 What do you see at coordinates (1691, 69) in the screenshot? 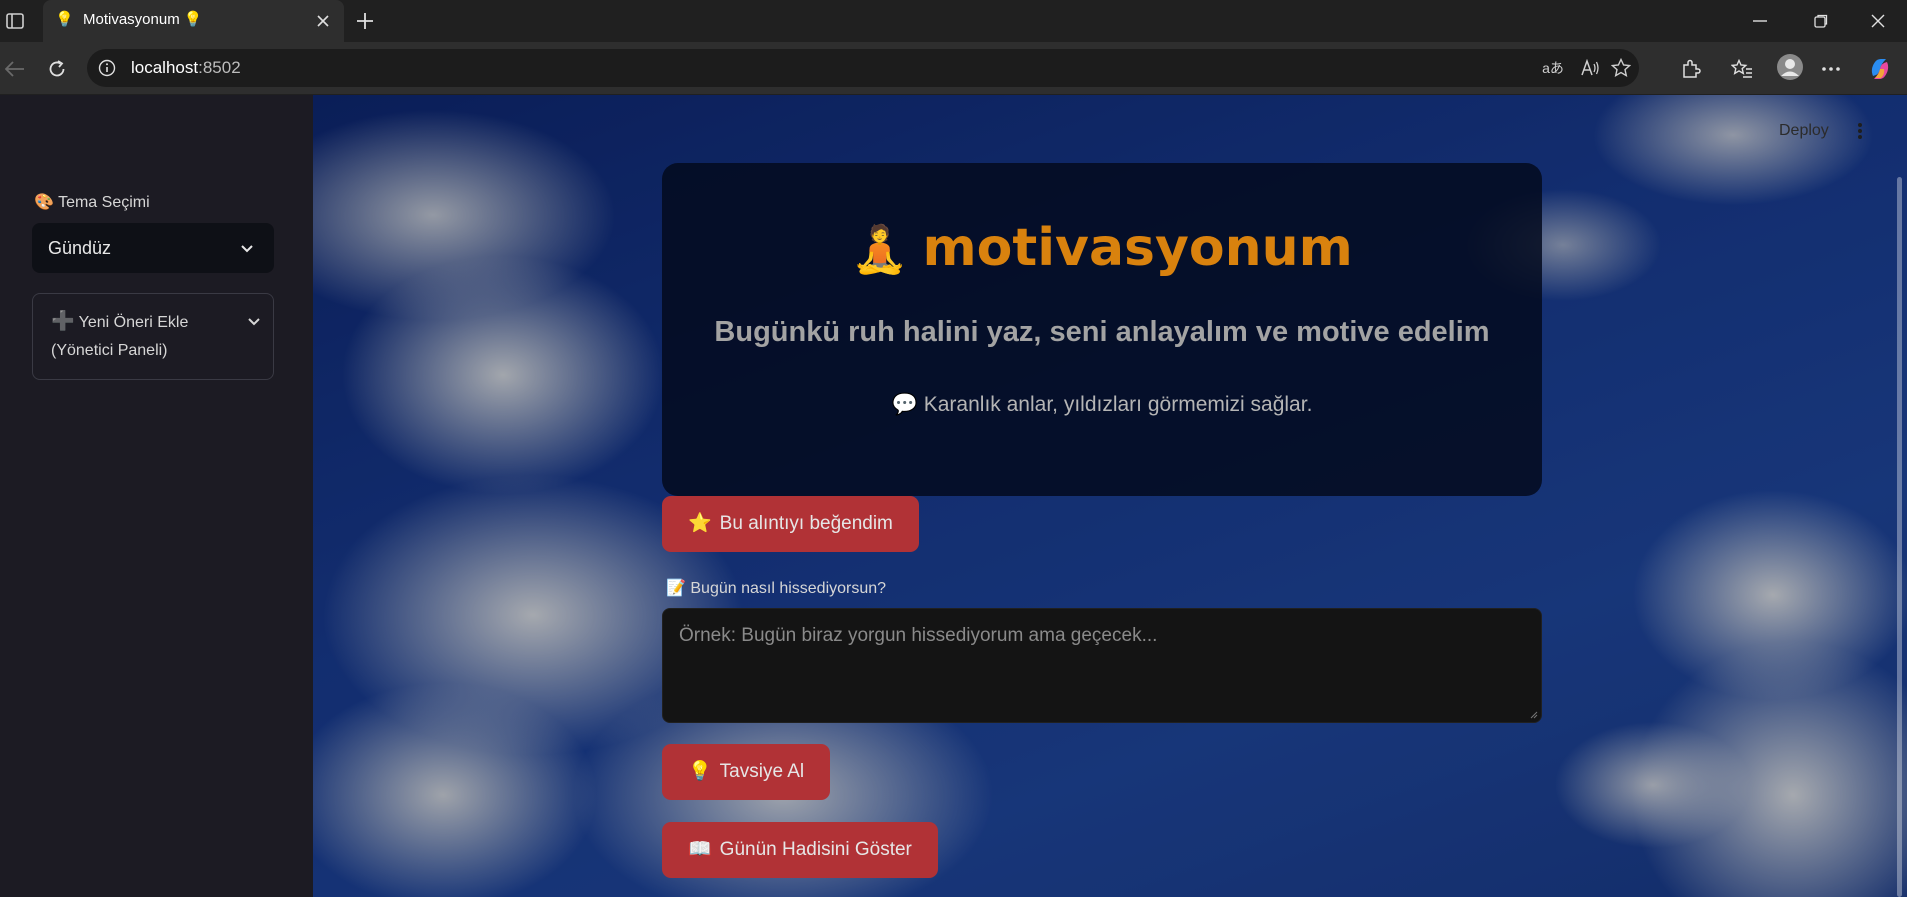
I see `extensions-icon` at bounding box center [1691, 69].